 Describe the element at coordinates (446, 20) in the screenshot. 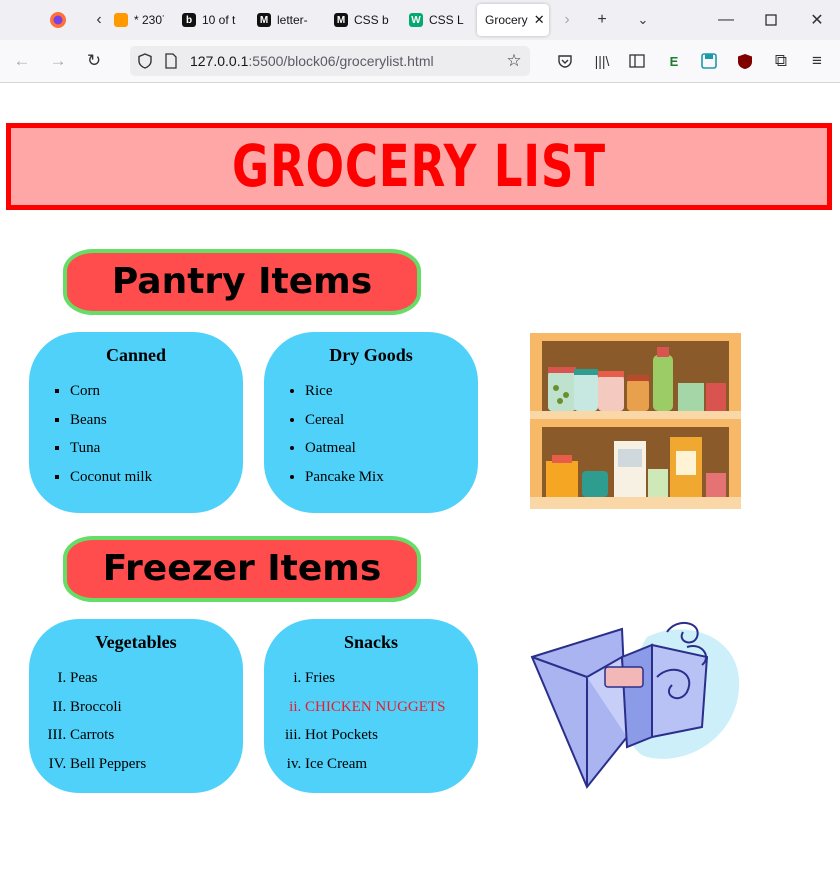

I see `tab-label: CSS L` at that location.